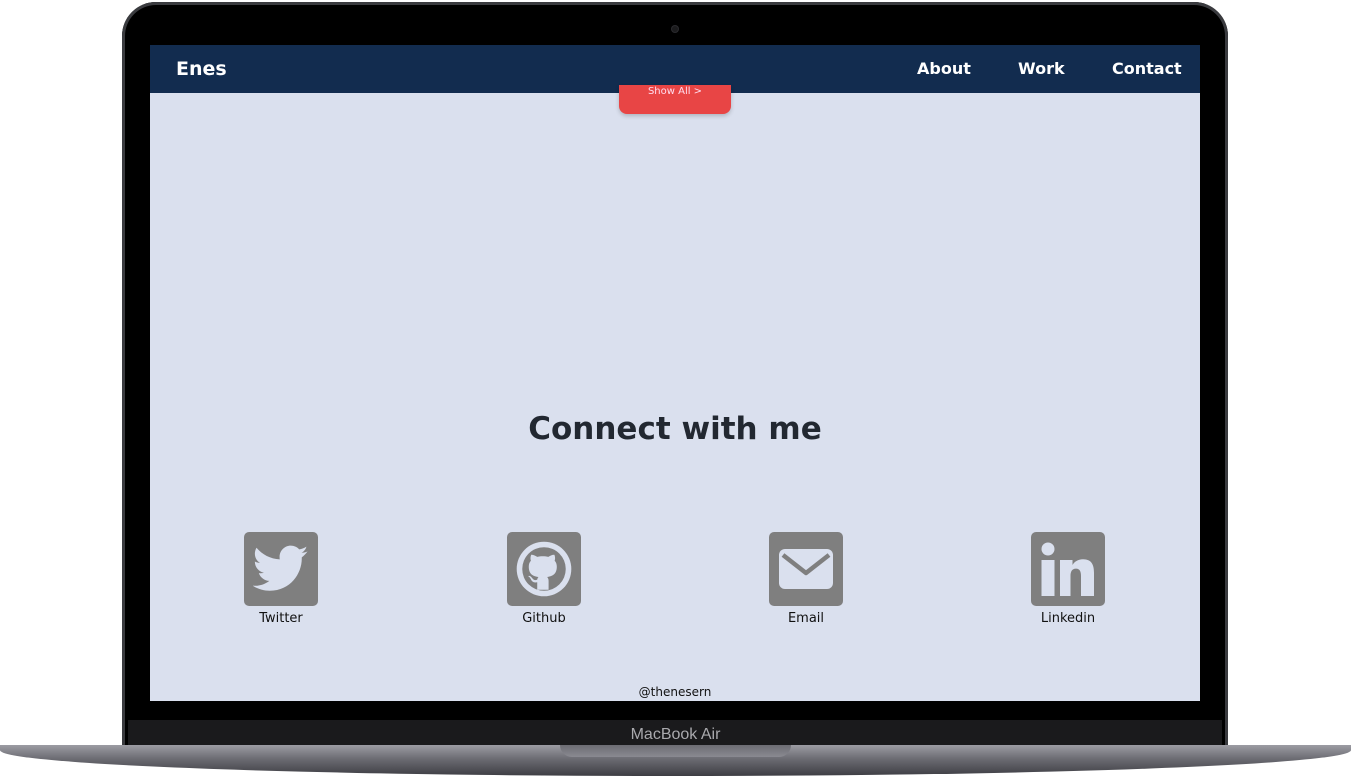  I want to click on email-label: Email, so click(806, 618).